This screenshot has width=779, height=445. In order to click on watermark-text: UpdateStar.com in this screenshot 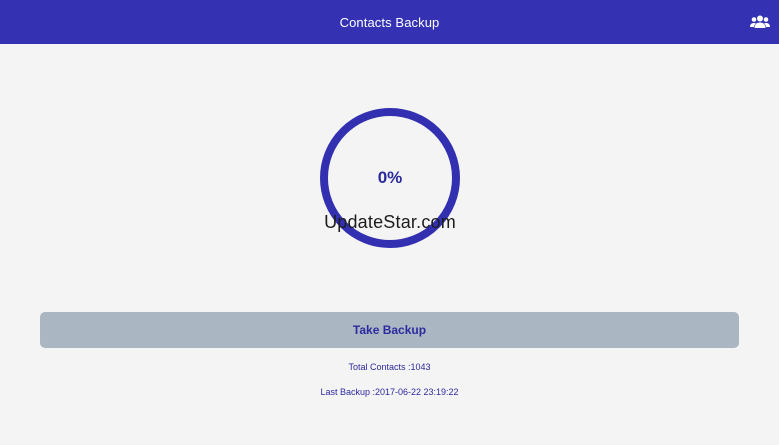, I will do `click(390, 222)`.